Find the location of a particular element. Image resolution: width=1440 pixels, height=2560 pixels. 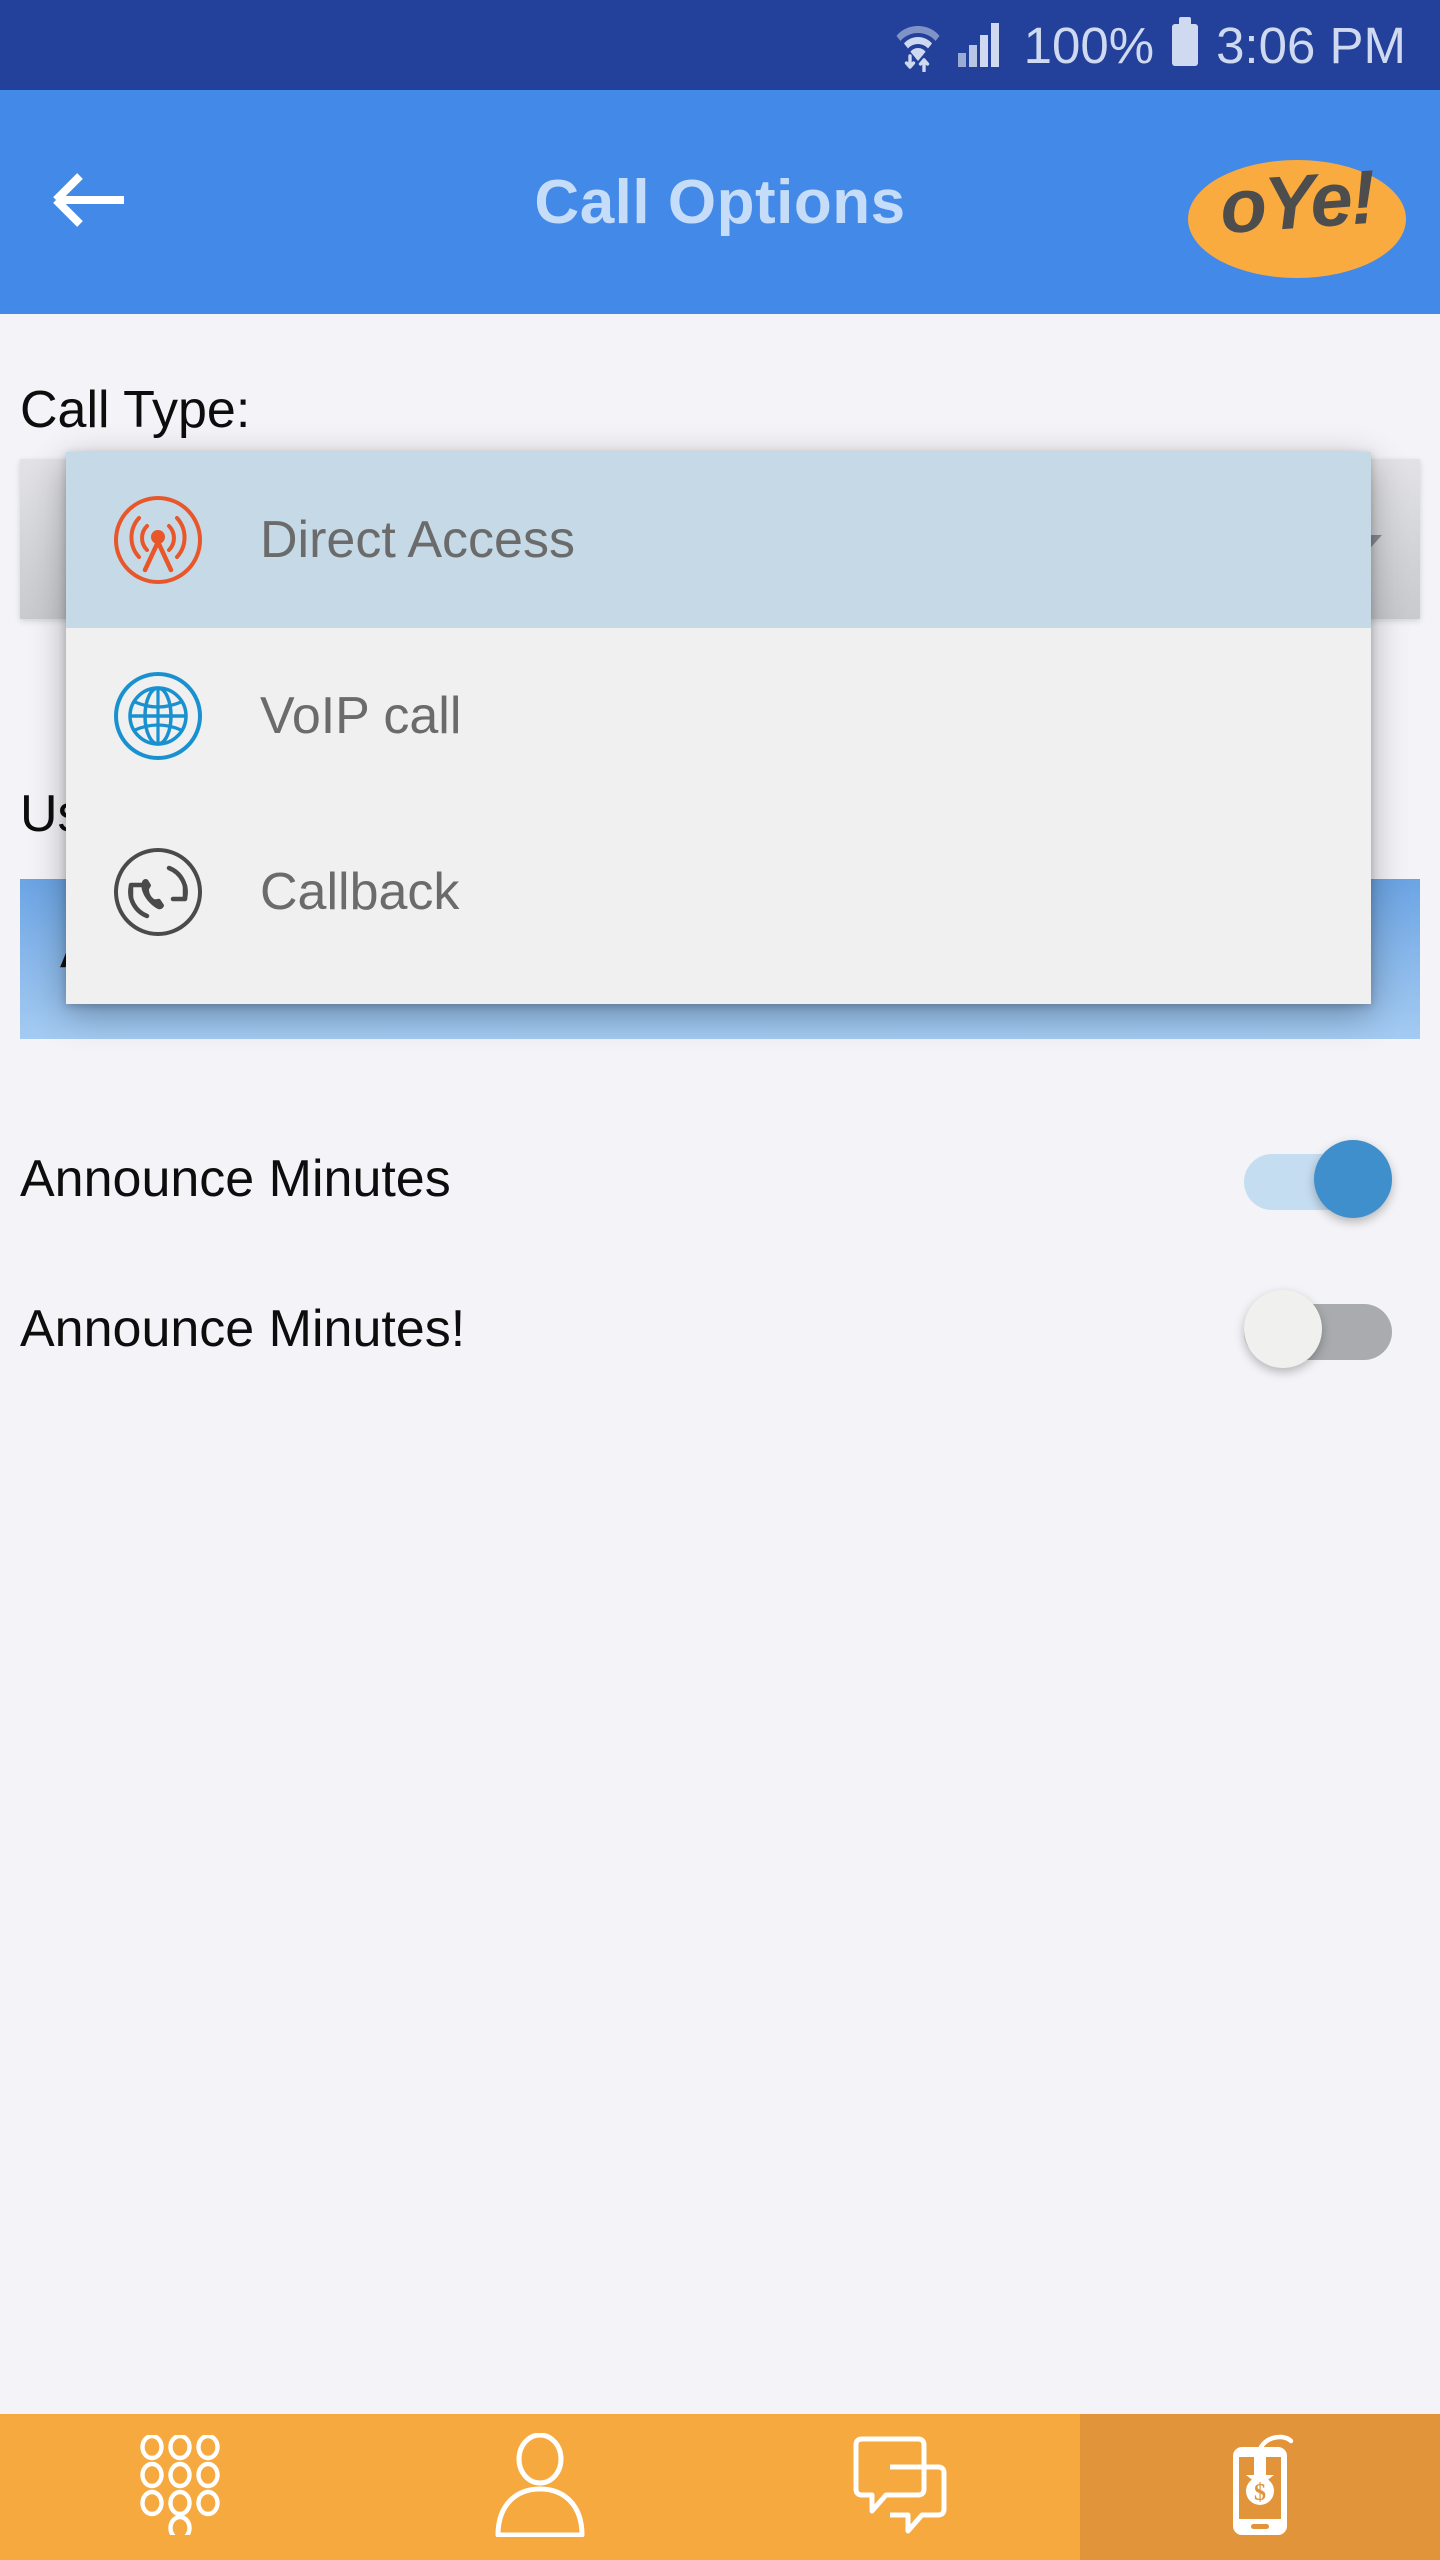

globe-icon is located at coordinates (158, 716).